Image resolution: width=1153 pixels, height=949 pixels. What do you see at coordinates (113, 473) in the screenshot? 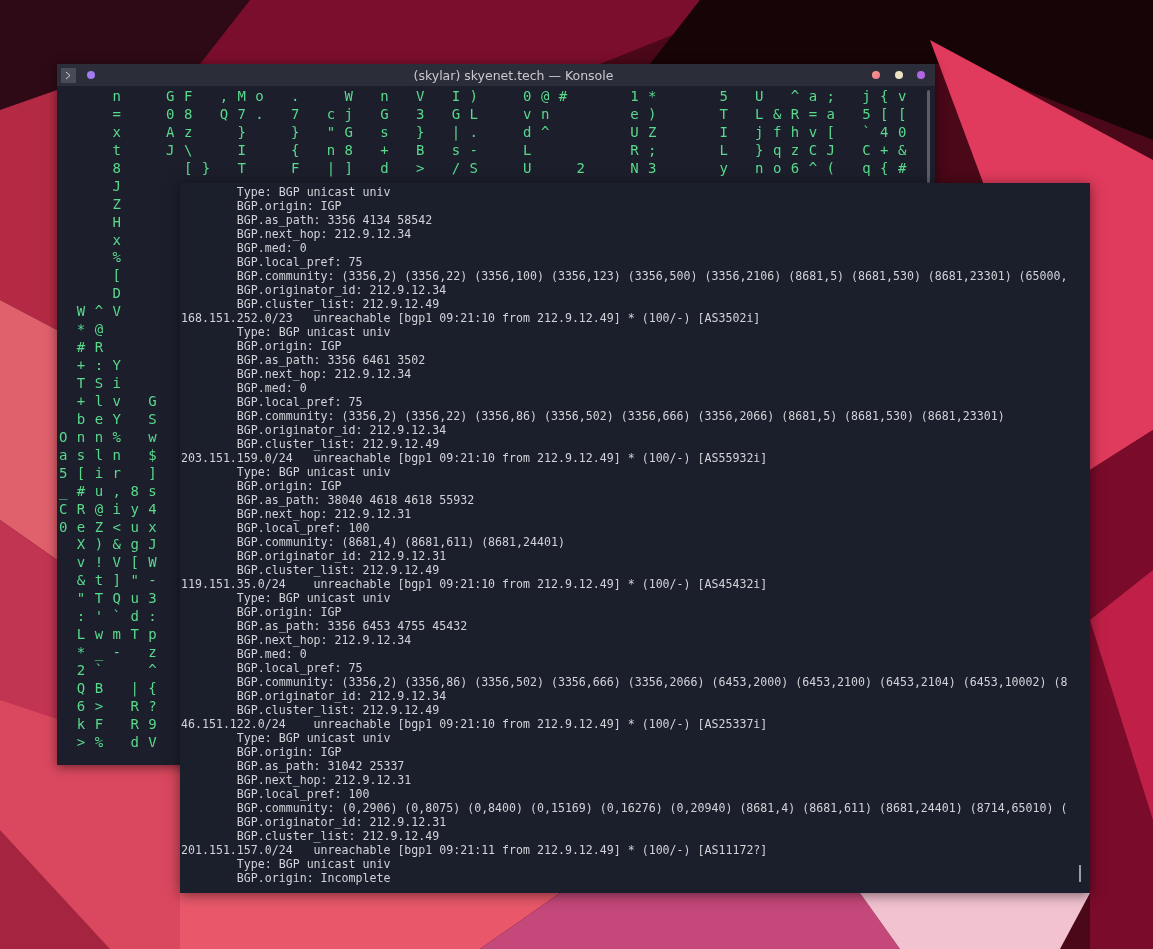
I see `matrix-text-line: 5[ir ]` at bounding box center [113, 473].